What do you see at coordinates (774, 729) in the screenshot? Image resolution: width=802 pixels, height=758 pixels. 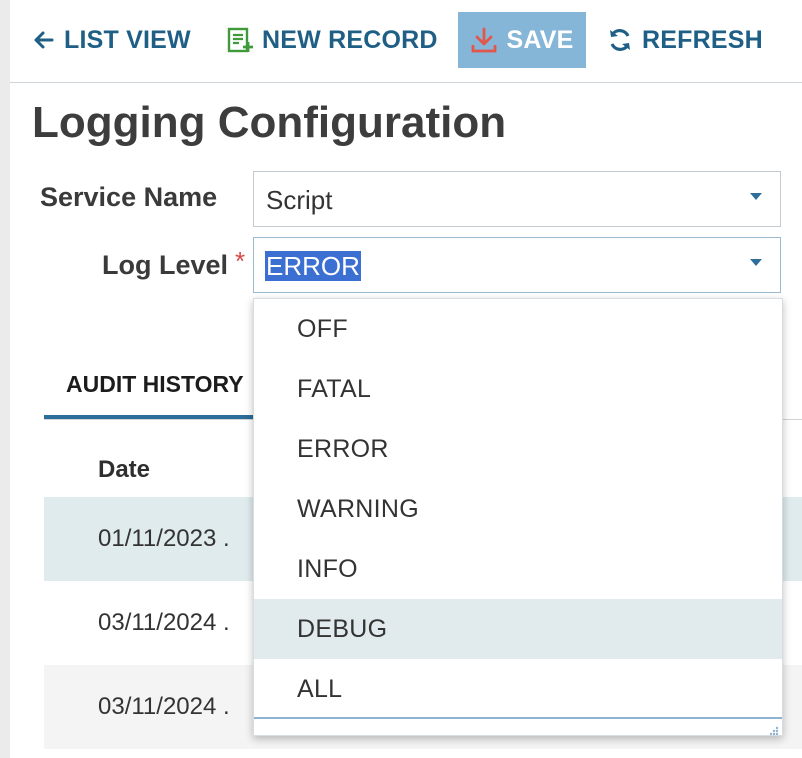 I see `resize-grip-icon` at bounding box center [774, 729].